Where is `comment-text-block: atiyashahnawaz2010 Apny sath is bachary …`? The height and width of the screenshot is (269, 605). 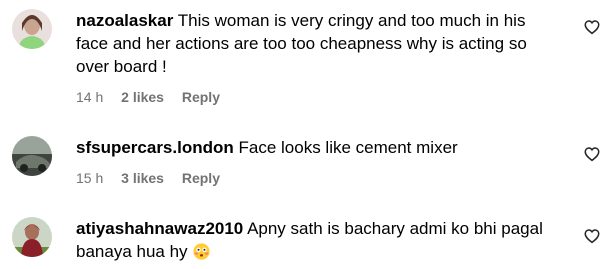
comment-text-block: atiyashahnawaz2010 Apny sath is bachary … is located at coordinates (316, 240).